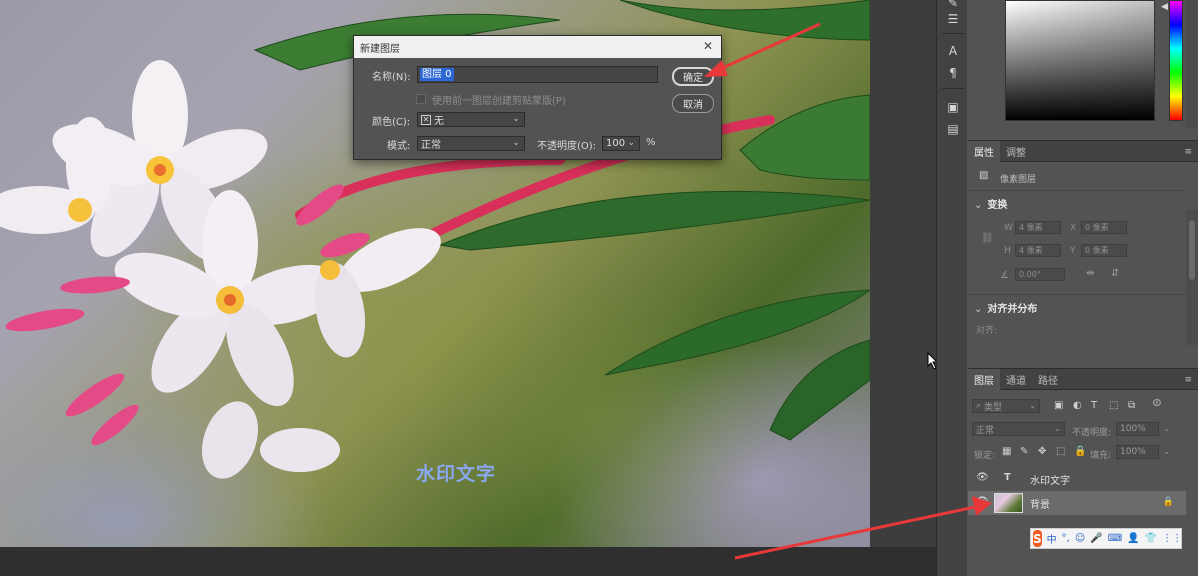 The image size is (1198, 576). Describe the element at coordinates (468, 561) in the screenshot. I see `canvas-bottom-bar` at that location.